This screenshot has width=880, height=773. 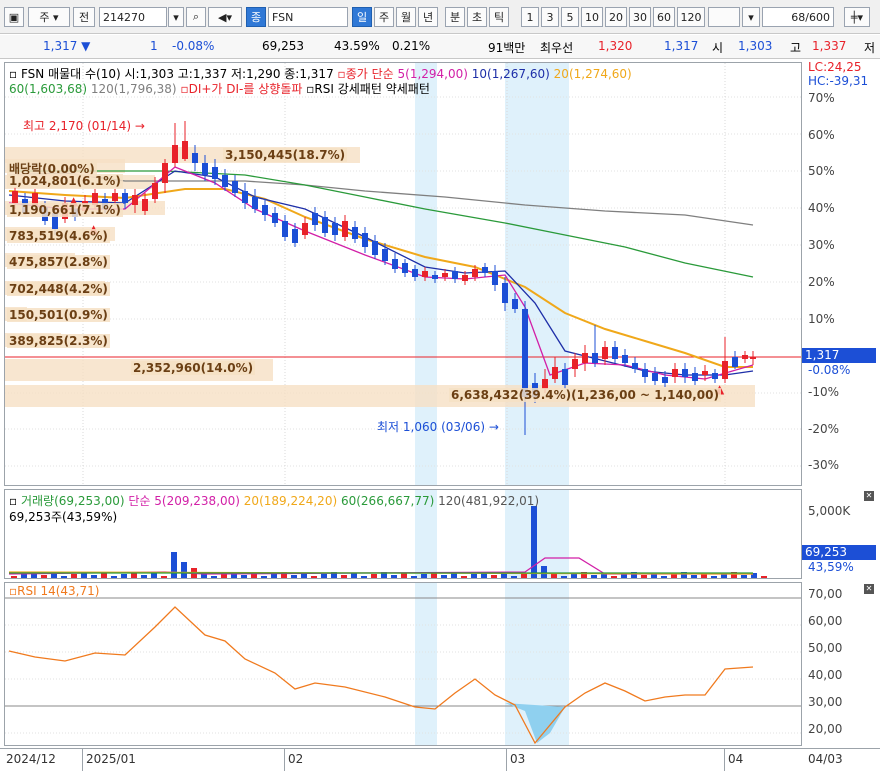 I want to click on legend-vol-ma5: 단순 5(209,238,00), so click(x=184, y=501).